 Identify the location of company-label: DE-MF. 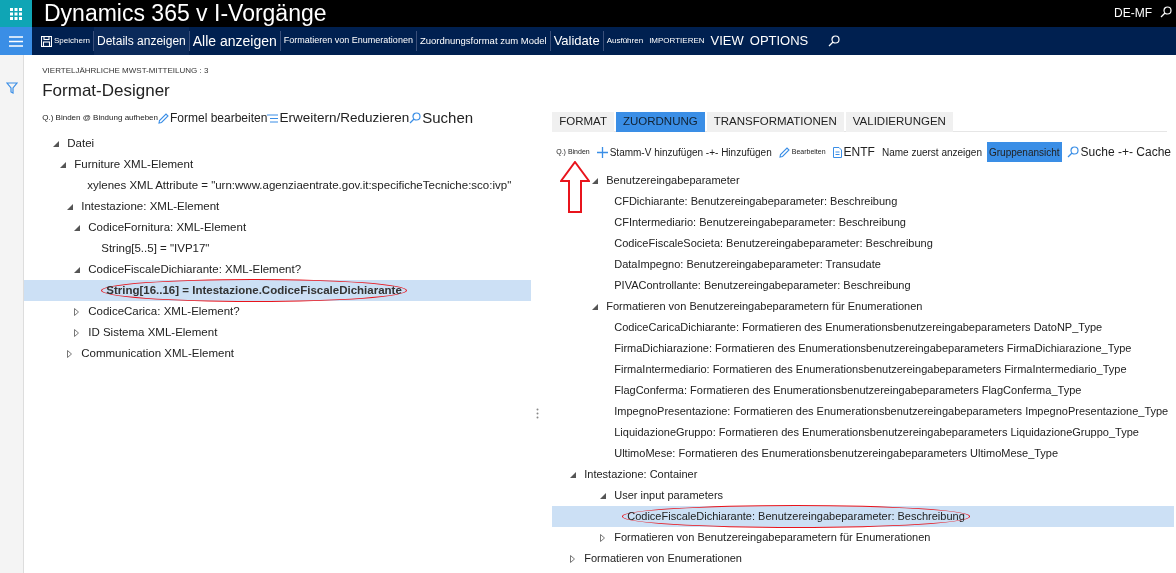
(1133, 13).